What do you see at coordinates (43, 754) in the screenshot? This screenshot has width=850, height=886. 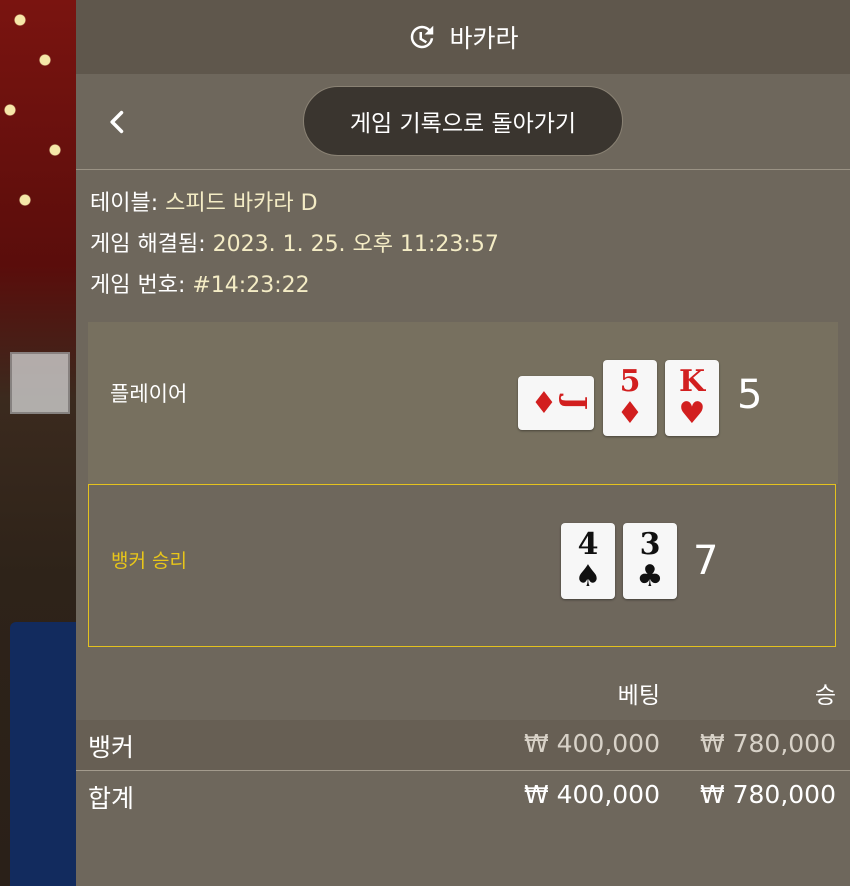 I see `background-blue-panel` at bounding box center [43, 754].